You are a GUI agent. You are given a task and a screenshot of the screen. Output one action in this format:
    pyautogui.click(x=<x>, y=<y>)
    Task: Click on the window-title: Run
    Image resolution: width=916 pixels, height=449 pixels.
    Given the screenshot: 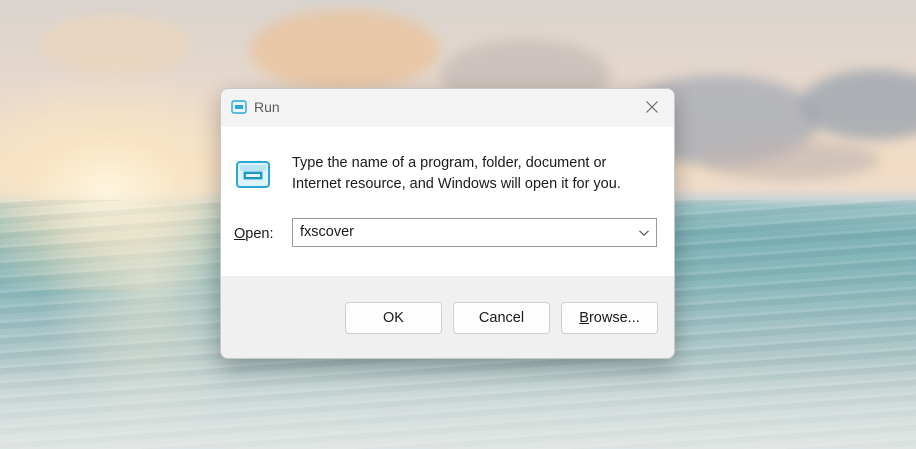 What is the action you would take?
    pyautogui.click(x=267, y=107)
    